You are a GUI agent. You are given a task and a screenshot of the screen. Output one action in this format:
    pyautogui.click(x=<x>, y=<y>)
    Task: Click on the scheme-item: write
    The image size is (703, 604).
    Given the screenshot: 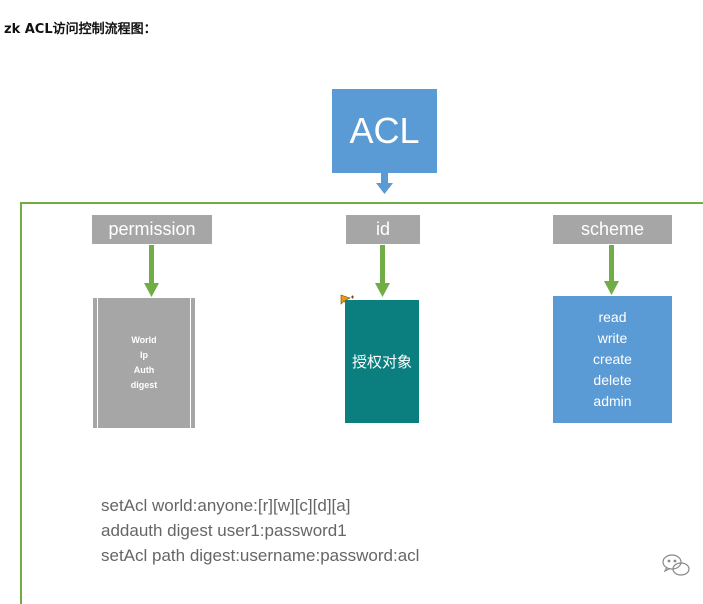 What is the action you would take?
    pyautogui.click(x=612, y=338)
    